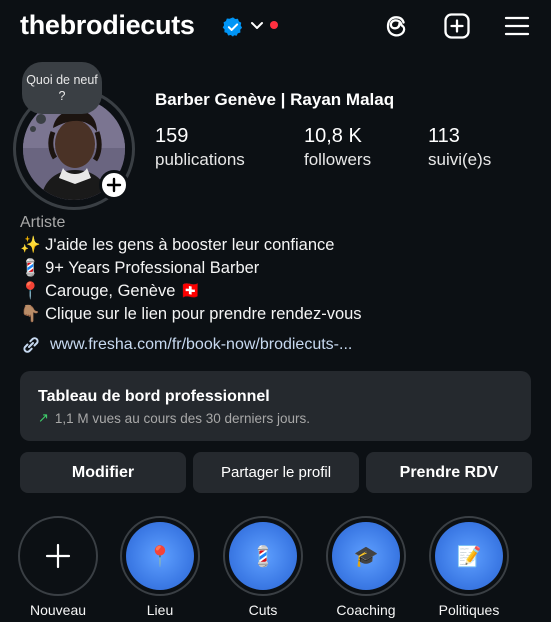 Image resolution: width=551 pixels, height=622 pixels. What do you see at coordinates (444, 136) in the screenshot?
I see `stat-value: 113` at bounding box center [444, 136].